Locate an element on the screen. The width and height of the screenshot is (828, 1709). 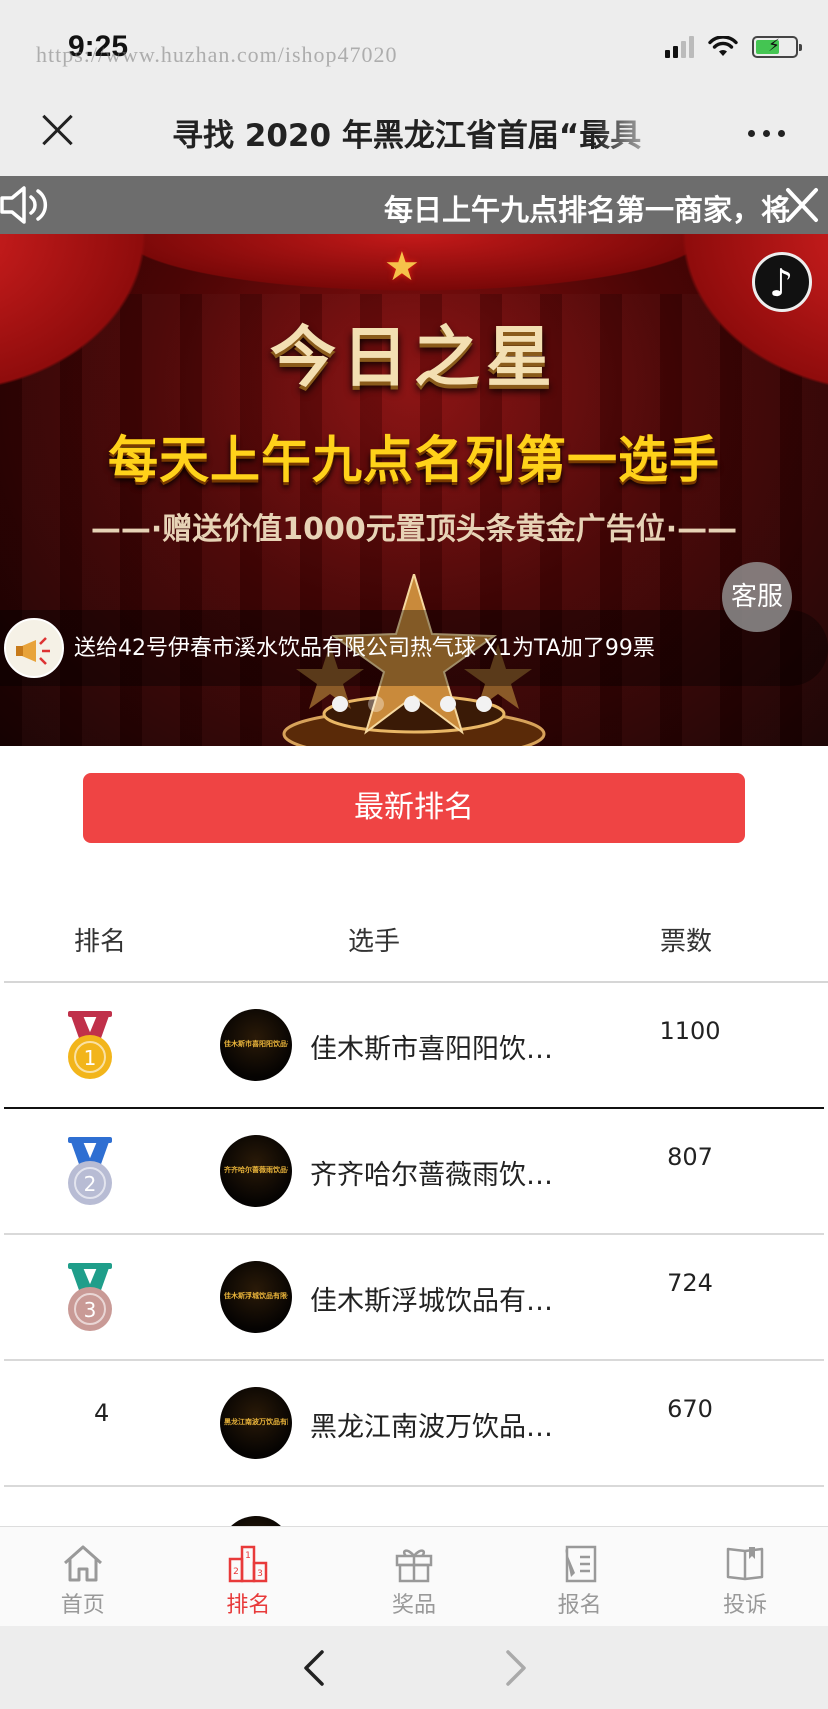
bottom-tab-bar: 首页 1 2 3 排名 奖品 报名 投诉 is located at coordinates (414, 1576).